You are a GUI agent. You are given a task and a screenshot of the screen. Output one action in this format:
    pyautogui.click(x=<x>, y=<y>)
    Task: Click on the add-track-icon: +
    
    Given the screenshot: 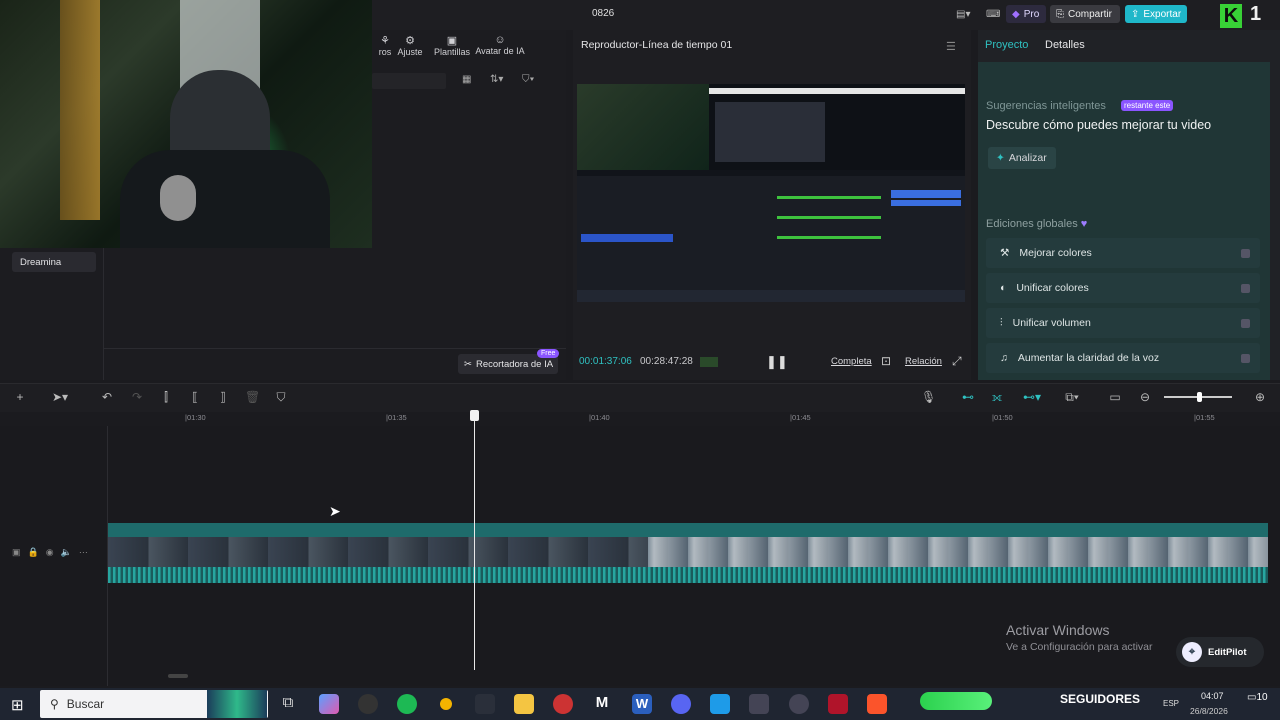 What is the action you would take?
    pyautogui.click(x=20, y=397)
    